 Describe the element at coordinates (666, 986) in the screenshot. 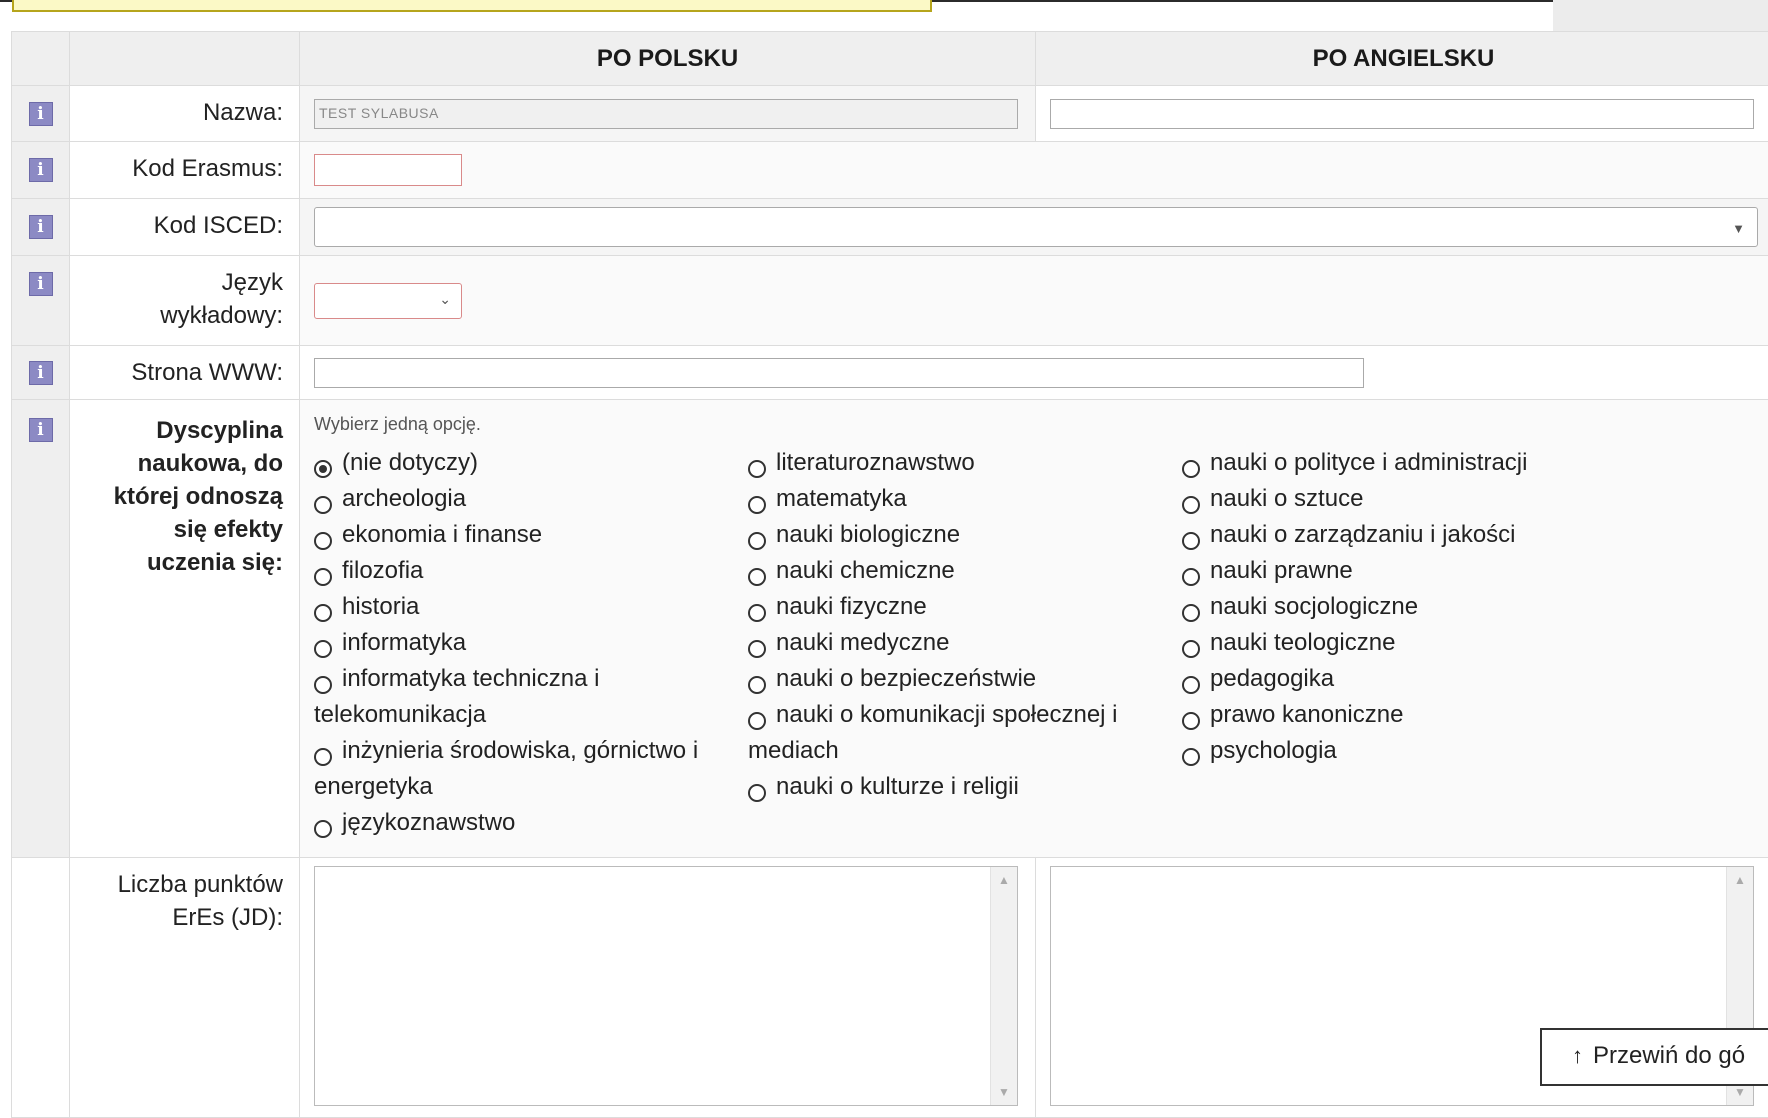

I see `ects-polish-textarea: ▲ ▼` at that location.